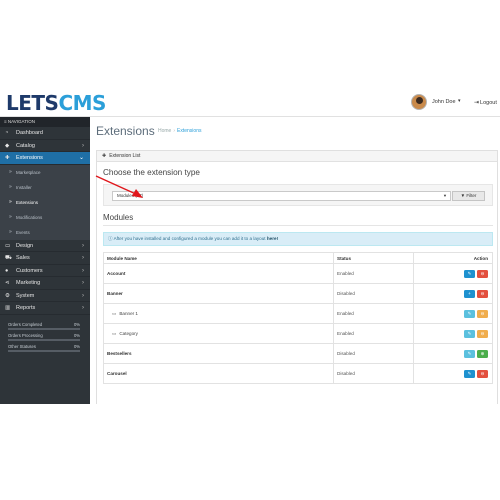 Image resolution: width=500 pixels, height=500 pixels. What do you see at coordinates (45, 202) in the screenshot?
I see `sidebar-subitem-extensions: » Extensions` at bounding box center [45, 202].